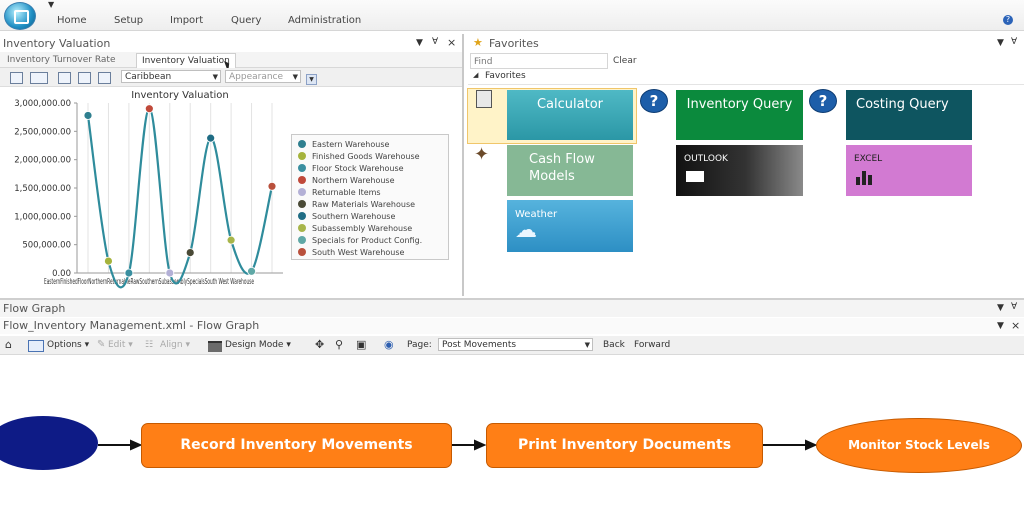  I want to click on forward-button: Forward, so click(652, 345).